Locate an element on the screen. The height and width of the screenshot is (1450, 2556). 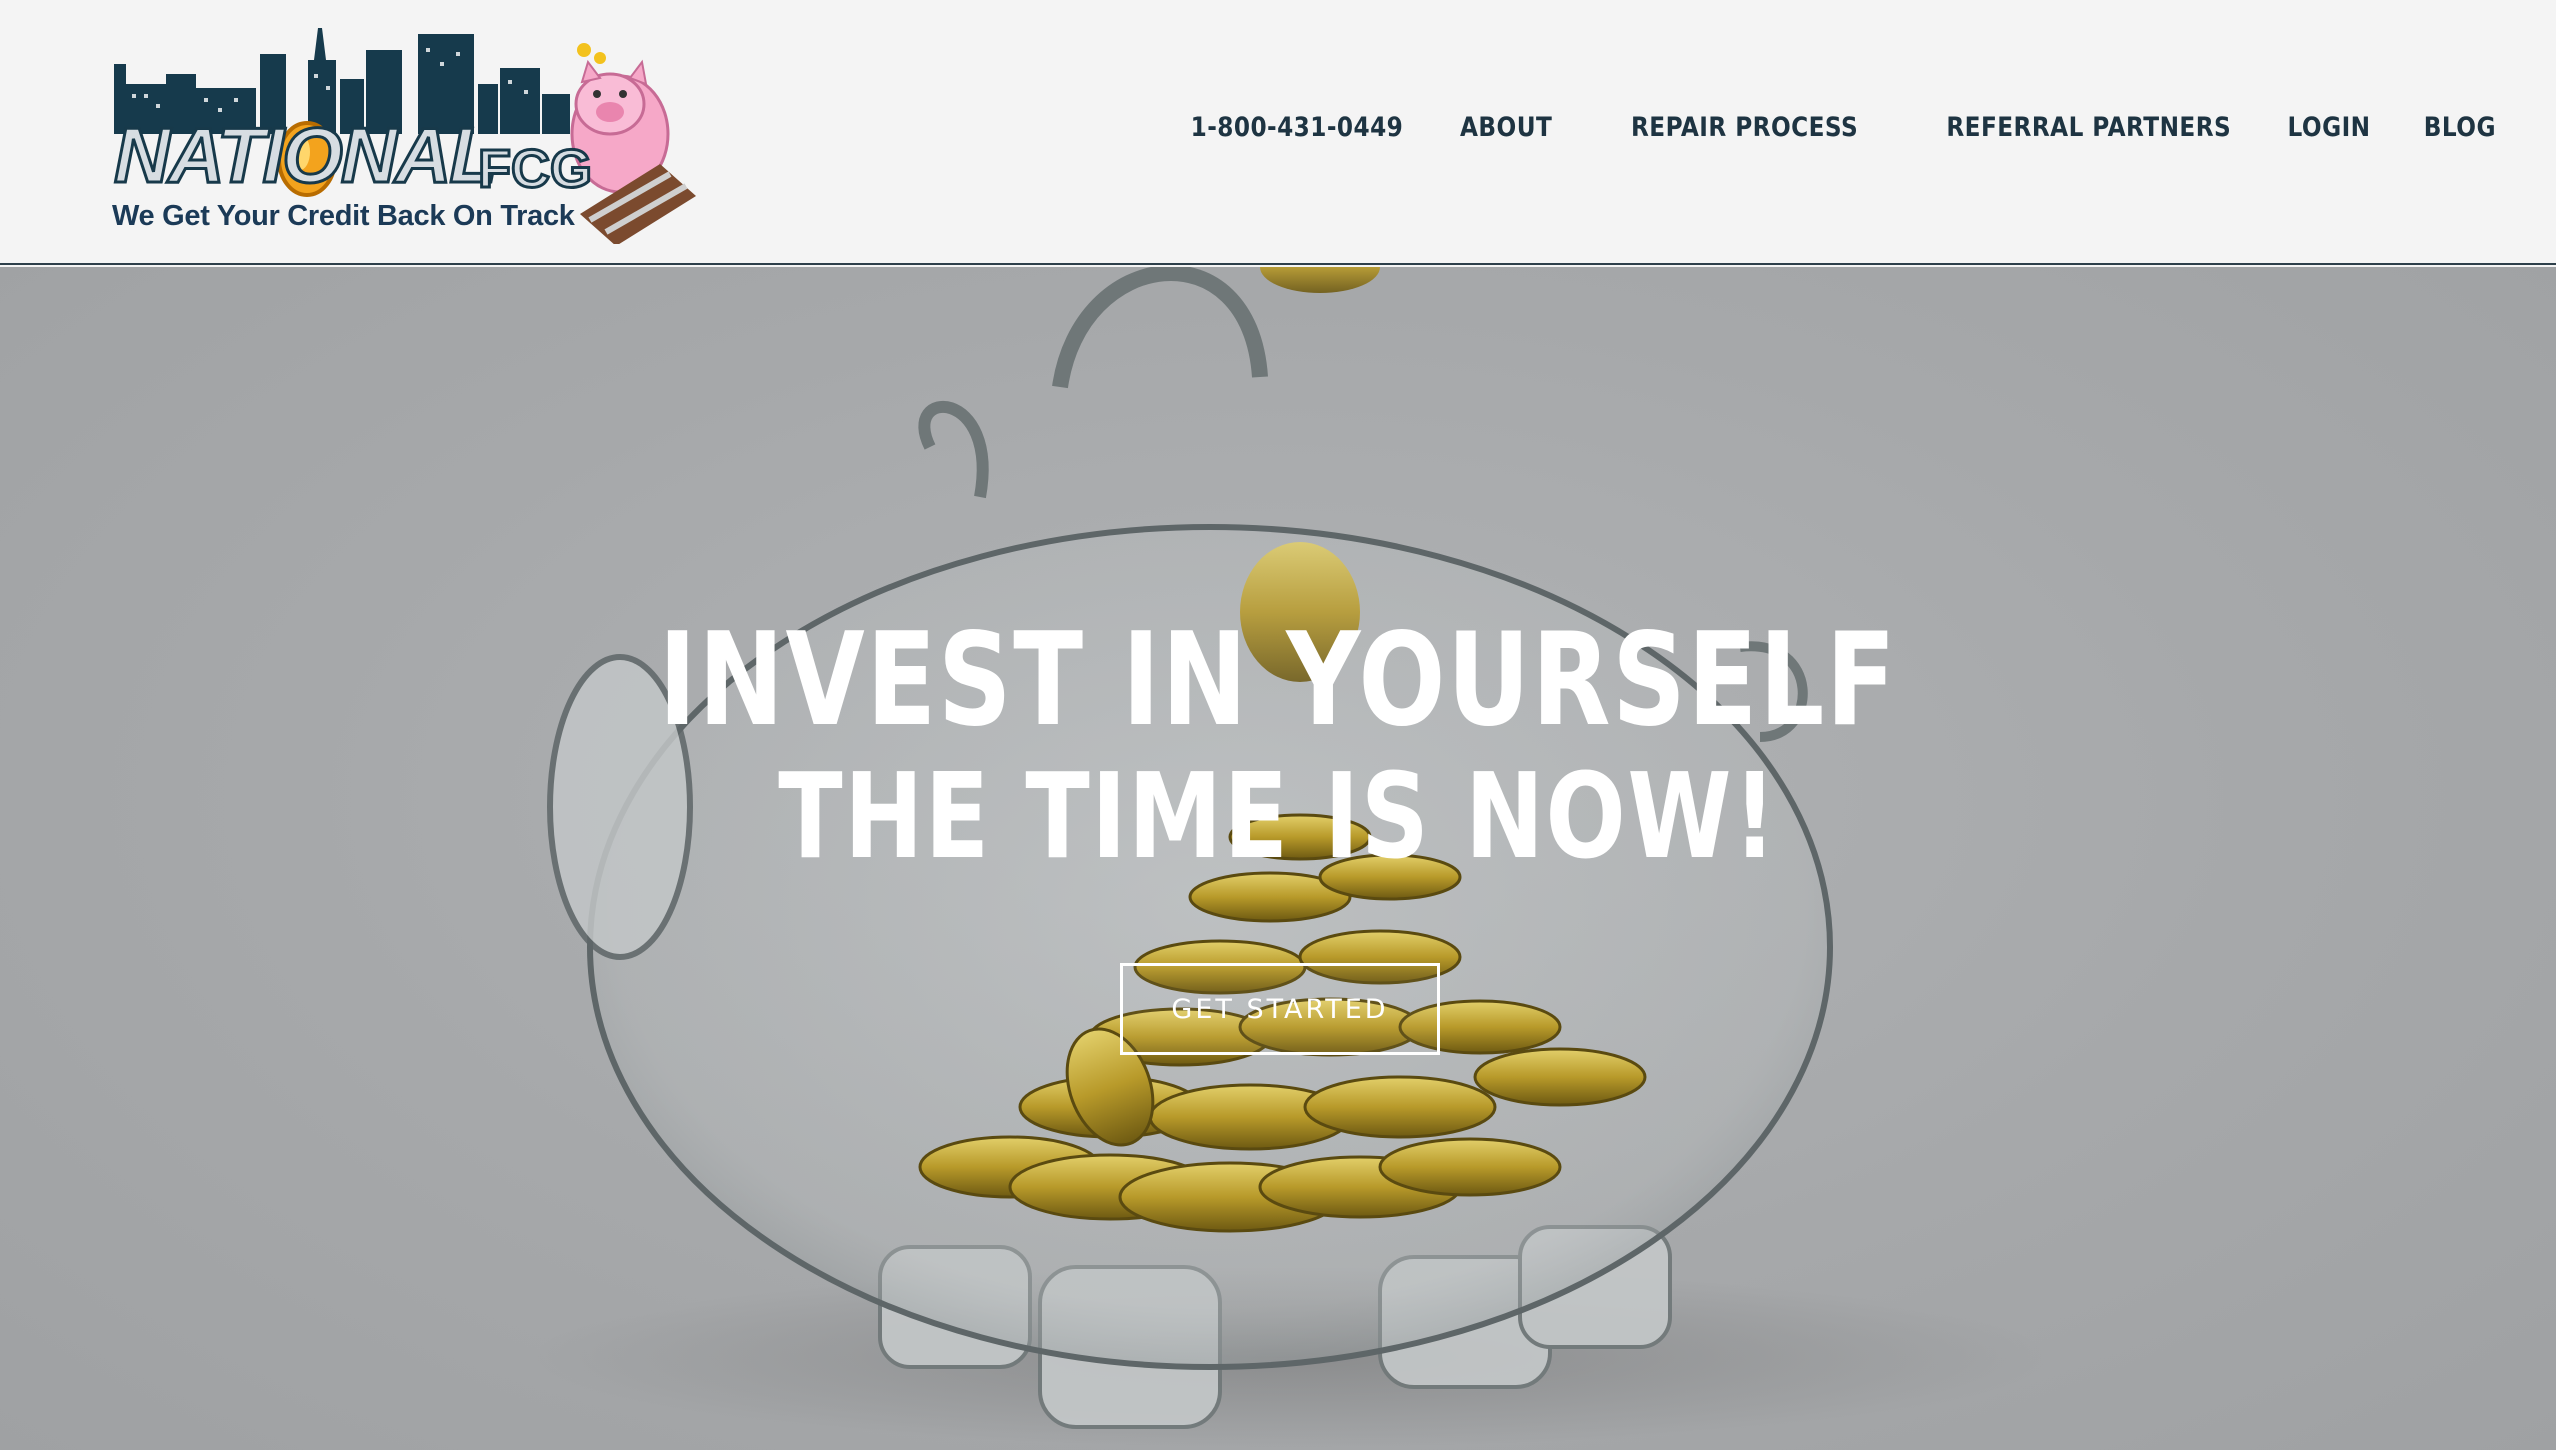
hero-headline: INVEST IN YOURSELF is located at coordinates (1278, 680).